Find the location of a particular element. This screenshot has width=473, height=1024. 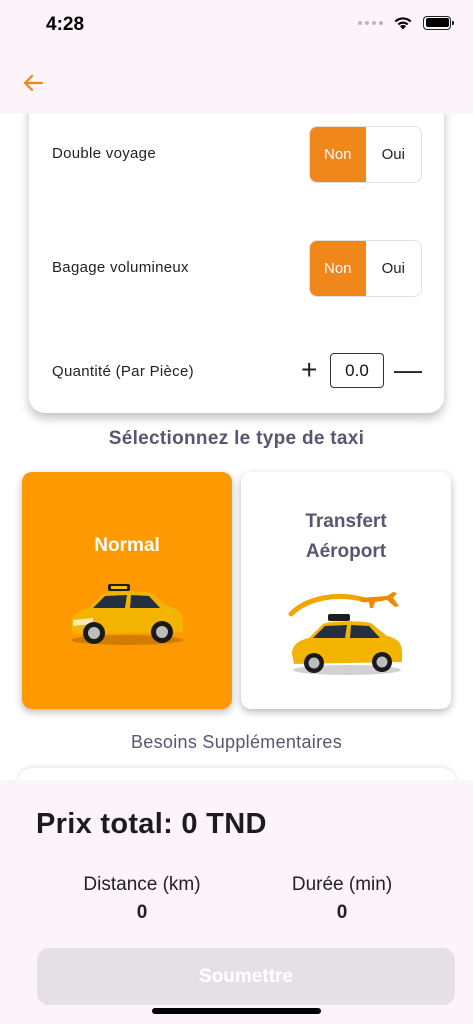

quantity-decrement-button: — is located at coordinates (408, 370).